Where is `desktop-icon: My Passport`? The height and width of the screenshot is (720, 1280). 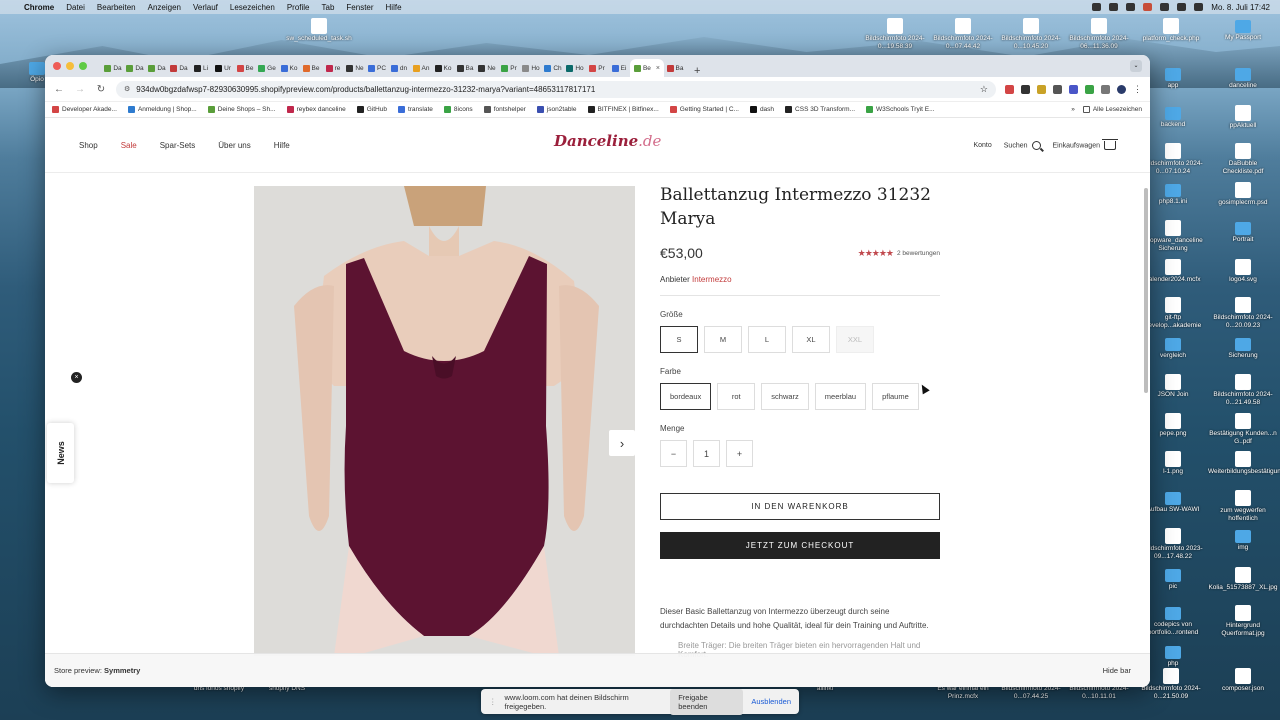 desktop-icon: My Passport is located at coordinates (1243, 30).